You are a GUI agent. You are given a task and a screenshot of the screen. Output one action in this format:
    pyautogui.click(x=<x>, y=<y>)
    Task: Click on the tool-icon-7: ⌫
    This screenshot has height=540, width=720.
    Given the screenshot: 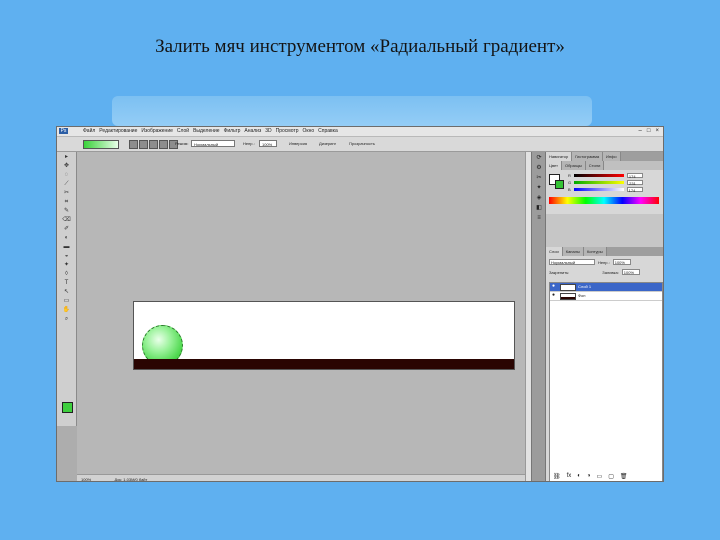 What is the action you would take?
    pyautogui.click(x=66, y=220)
    